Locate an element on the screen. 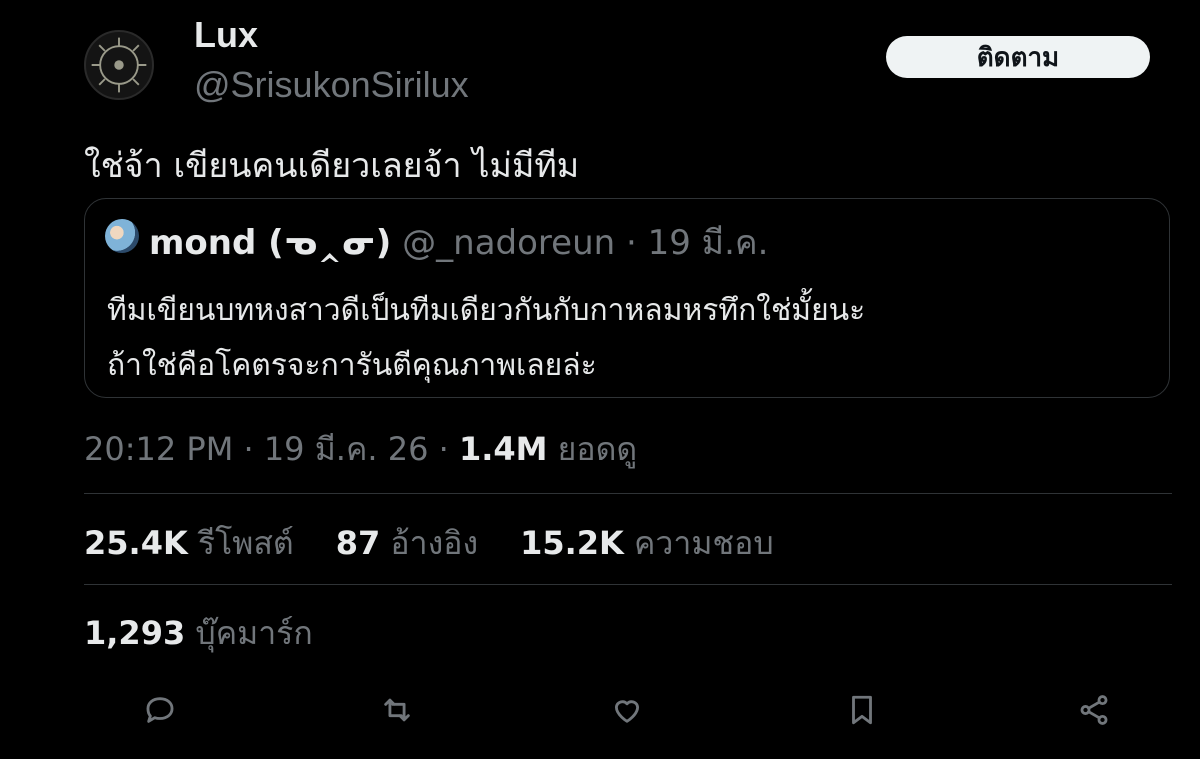  reply-button is located at coordinates (160, 710).